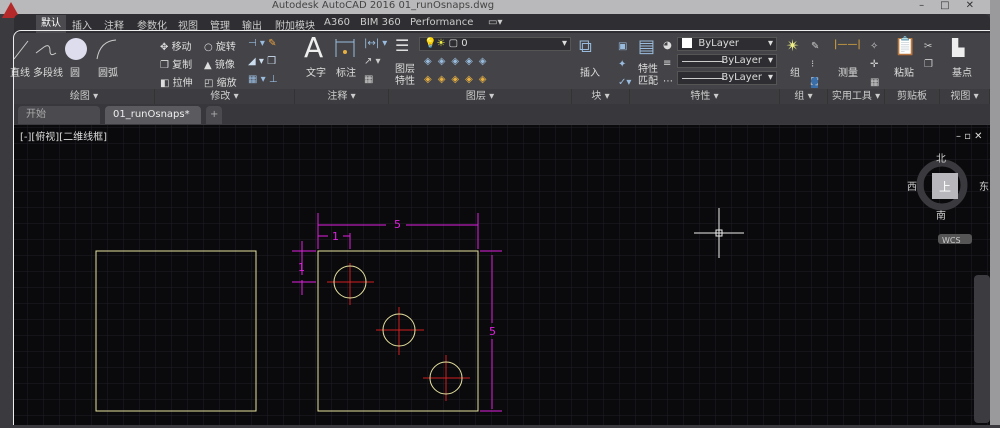 This screenshot has width=1000, height=428. What do you see at coordinates (301, 267) in the screenshot?
I see `dim-offset-y: 1` at bounding box center [301, 267].